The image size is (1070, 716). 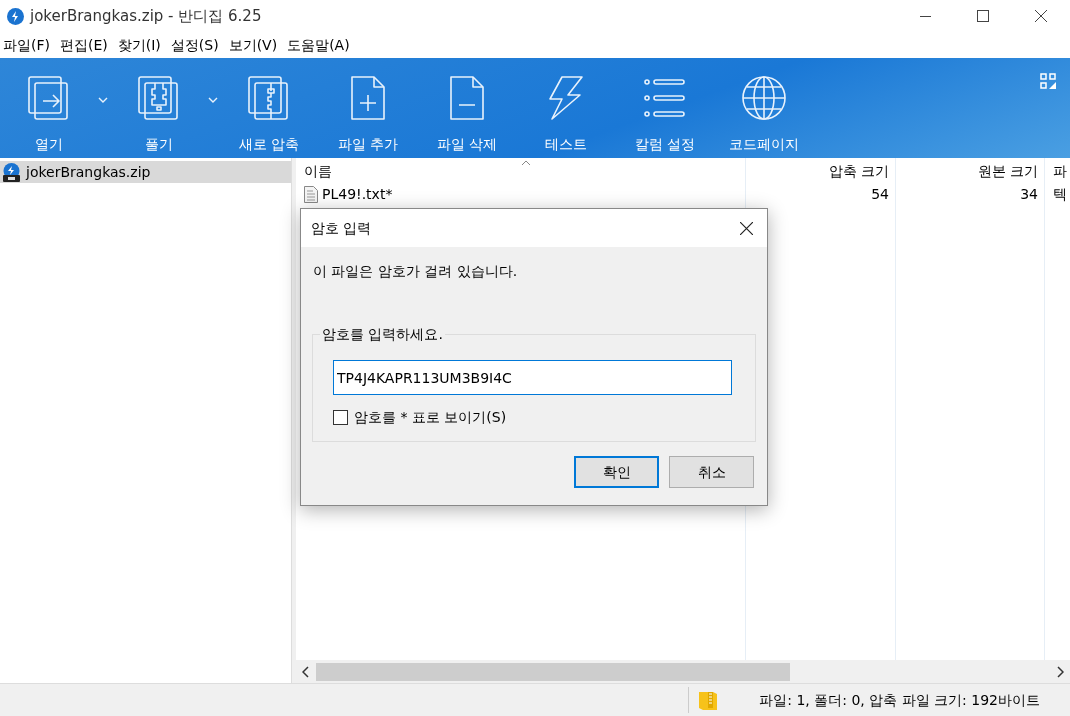 I want to click on menu-item: 파일(F), so click(x=26, y=45).